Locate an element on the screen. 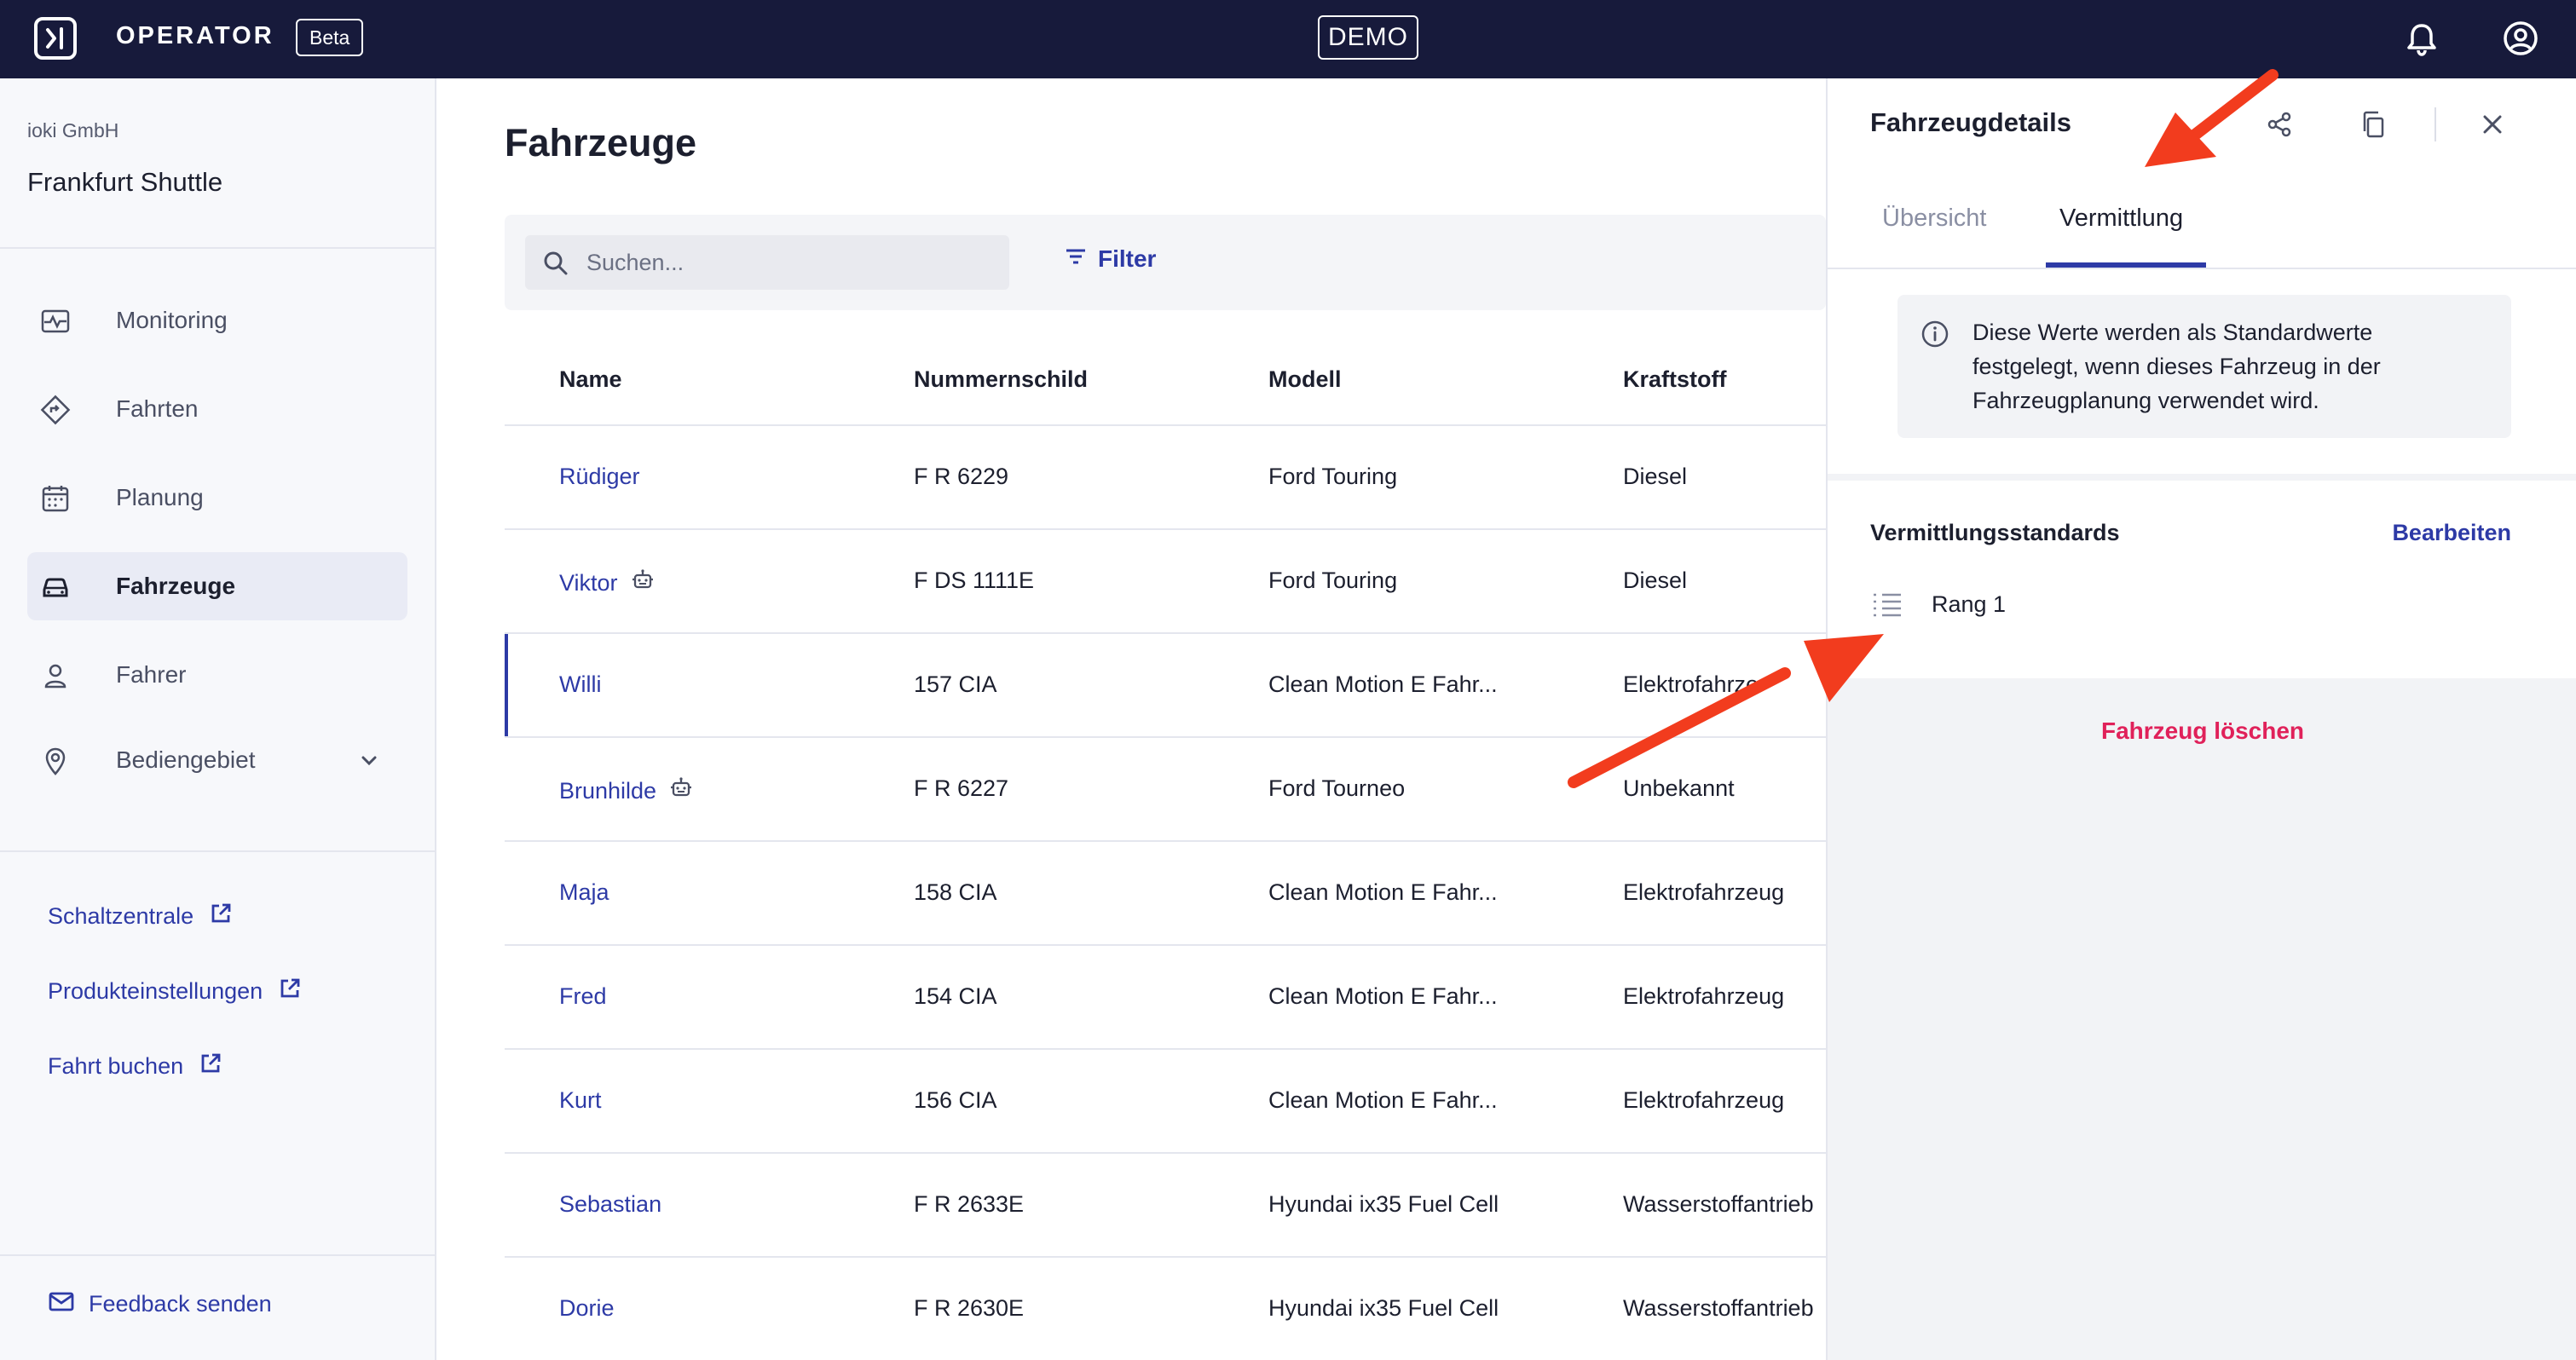  vehicle-name: Brunhilde is located at coordinates (608, 791).